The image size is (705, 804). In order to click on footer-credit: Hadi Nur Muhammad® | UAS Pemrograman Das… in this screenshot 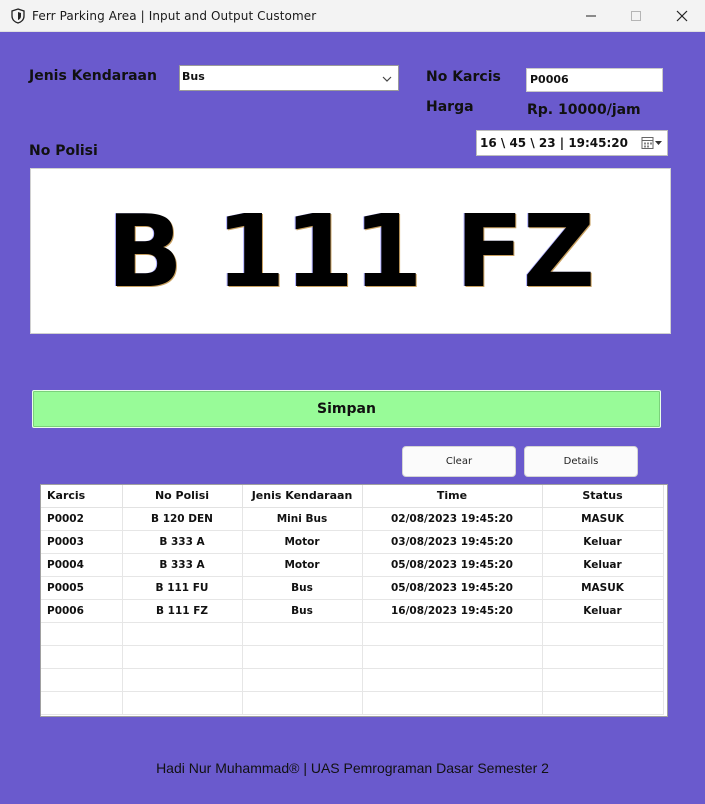, I will do `click(352, 768)`.